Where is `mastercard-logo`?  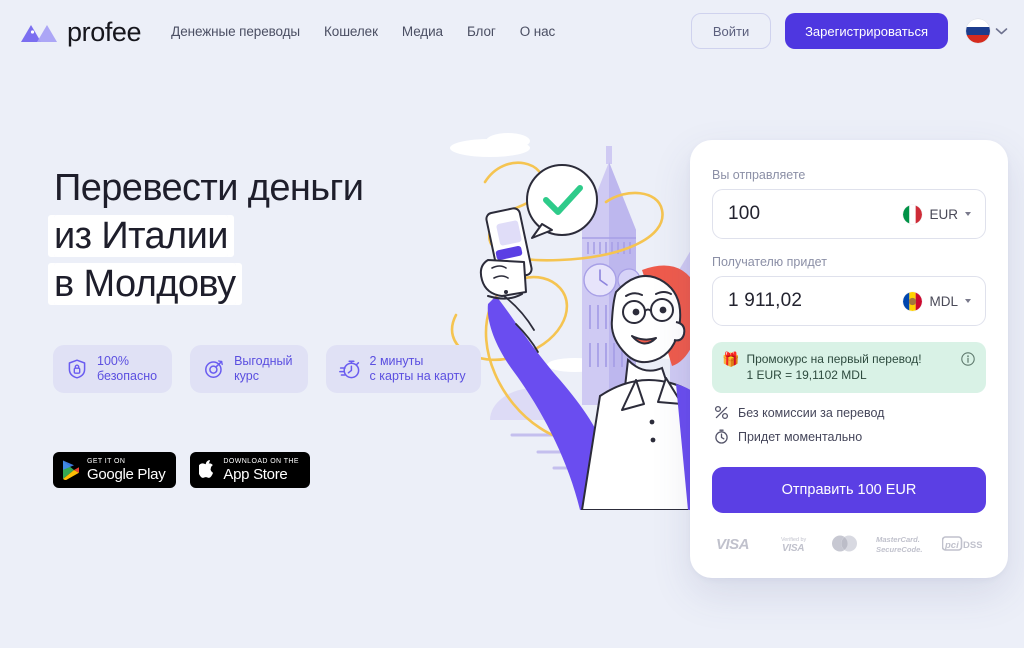
mastercard-logo is located at coordinates (844, 543).